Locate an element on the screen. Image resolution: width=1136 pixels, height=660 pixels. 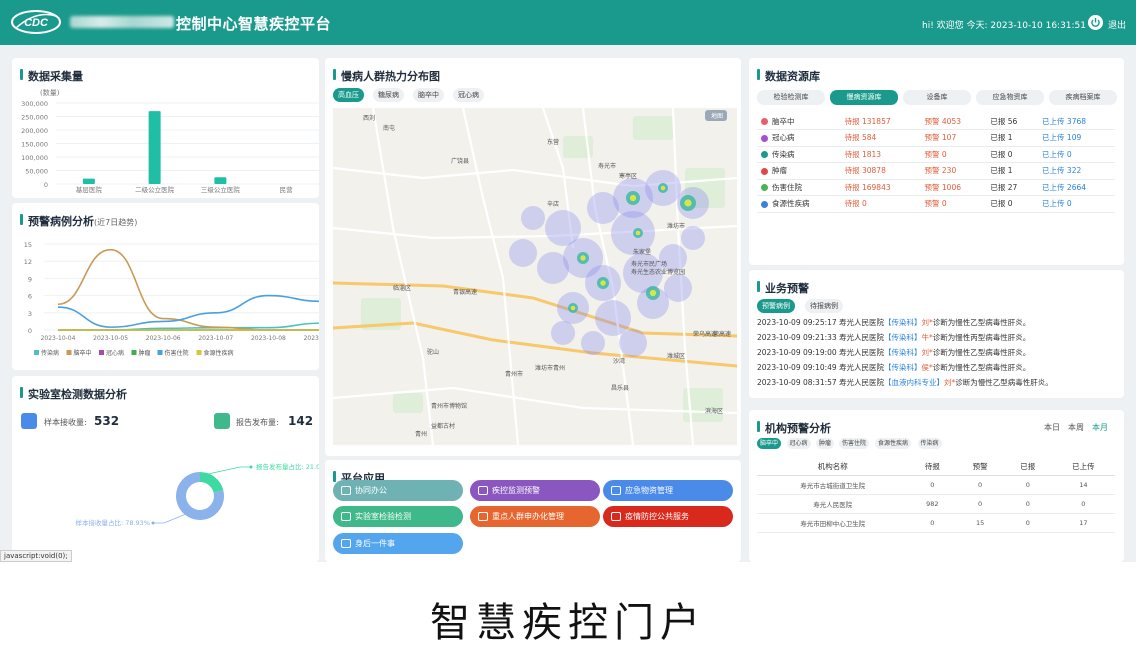
x-tick-label: 基层医院 is located at coordinates (89, 189).